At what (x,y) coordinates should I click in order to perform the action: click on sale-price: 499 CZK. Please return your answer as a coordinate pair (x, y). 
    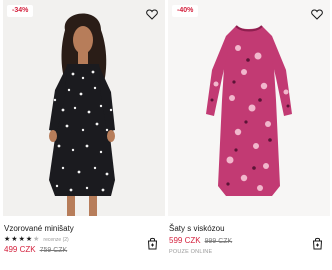
    Looking at the image, I should click on (20, 249).